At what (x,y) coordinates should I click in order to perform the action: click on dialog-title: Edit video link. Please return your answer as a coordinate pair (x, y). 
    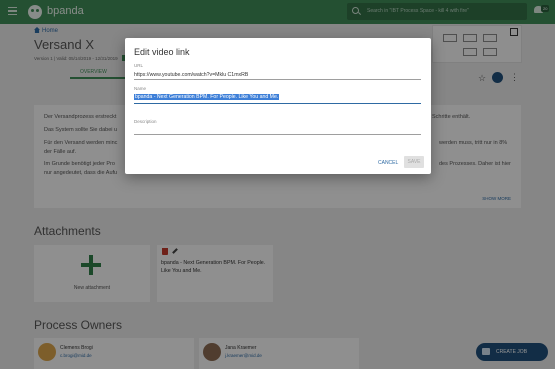
    Looking at the image, I should click on (162, 52).